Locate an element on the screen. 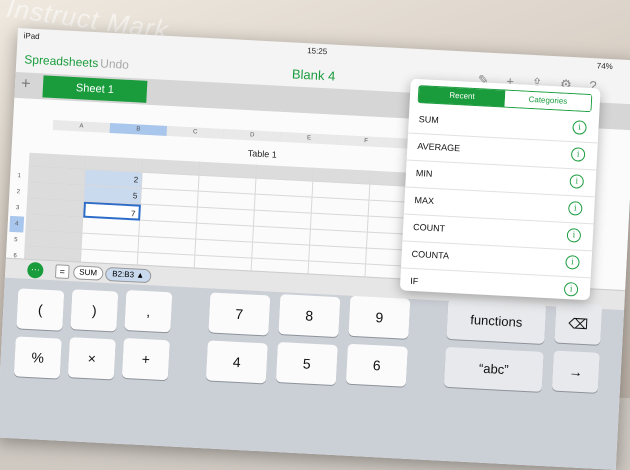  next-cell-key: → is located at coordinates (575, 371).